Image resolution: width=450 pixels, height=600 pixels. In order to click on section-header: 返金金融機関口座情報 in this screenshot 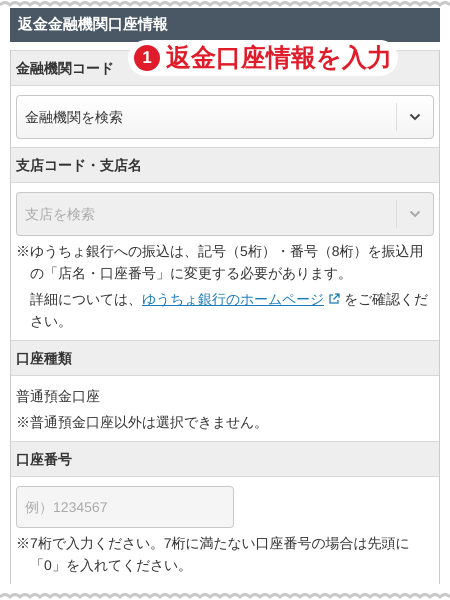, I will do `click(225, 25)`.